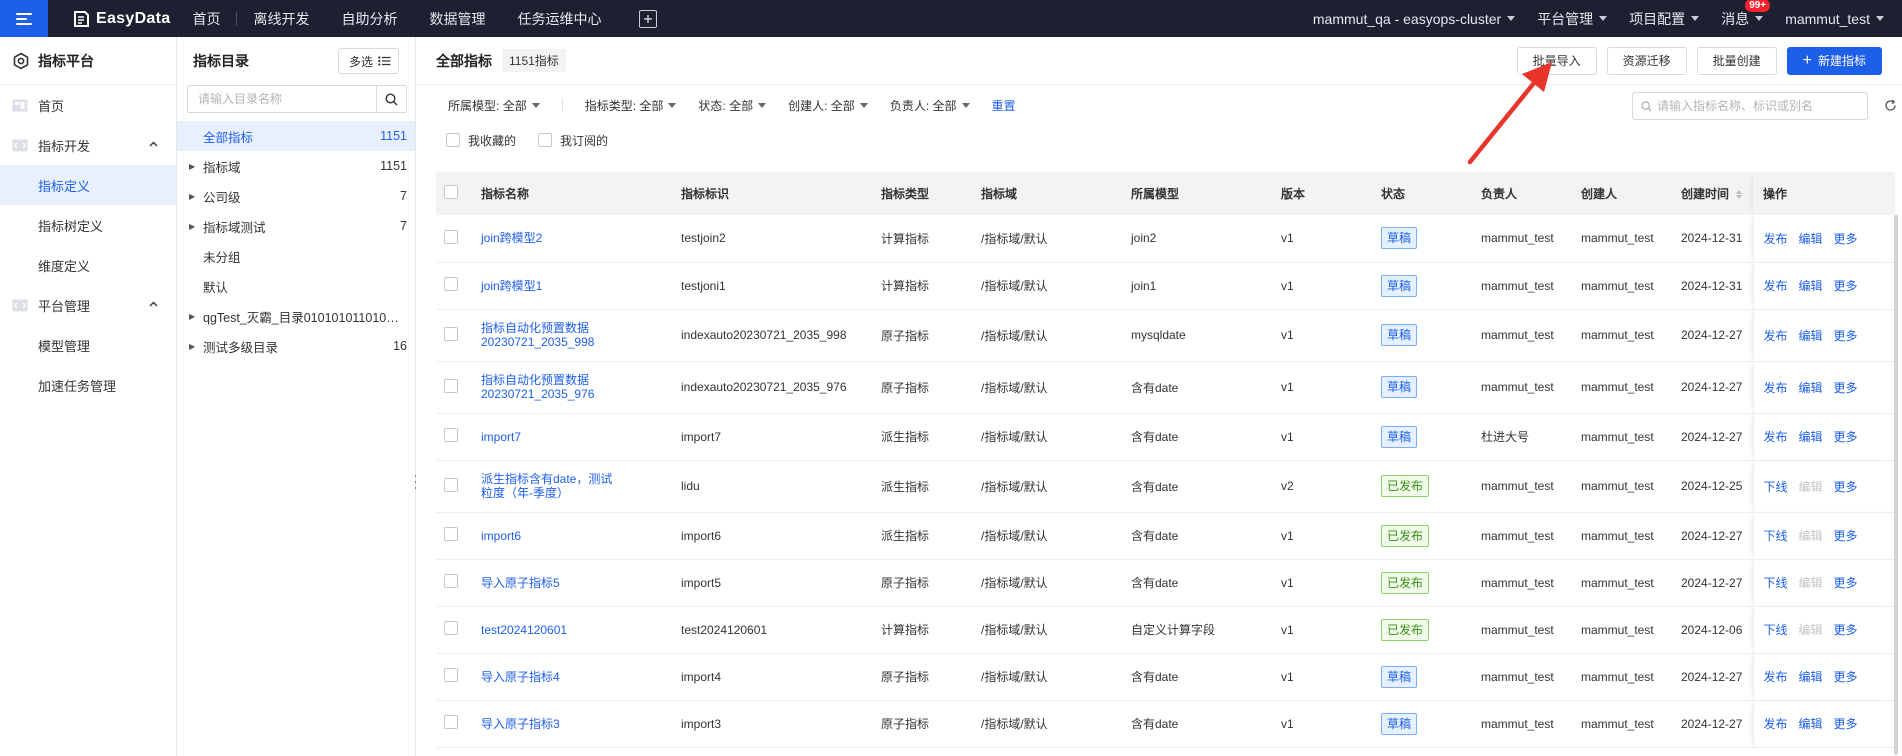  Describe the element at coordinates (1746, 14) in the screenshot. I see `messages-menu: 消息 99+` at that location.